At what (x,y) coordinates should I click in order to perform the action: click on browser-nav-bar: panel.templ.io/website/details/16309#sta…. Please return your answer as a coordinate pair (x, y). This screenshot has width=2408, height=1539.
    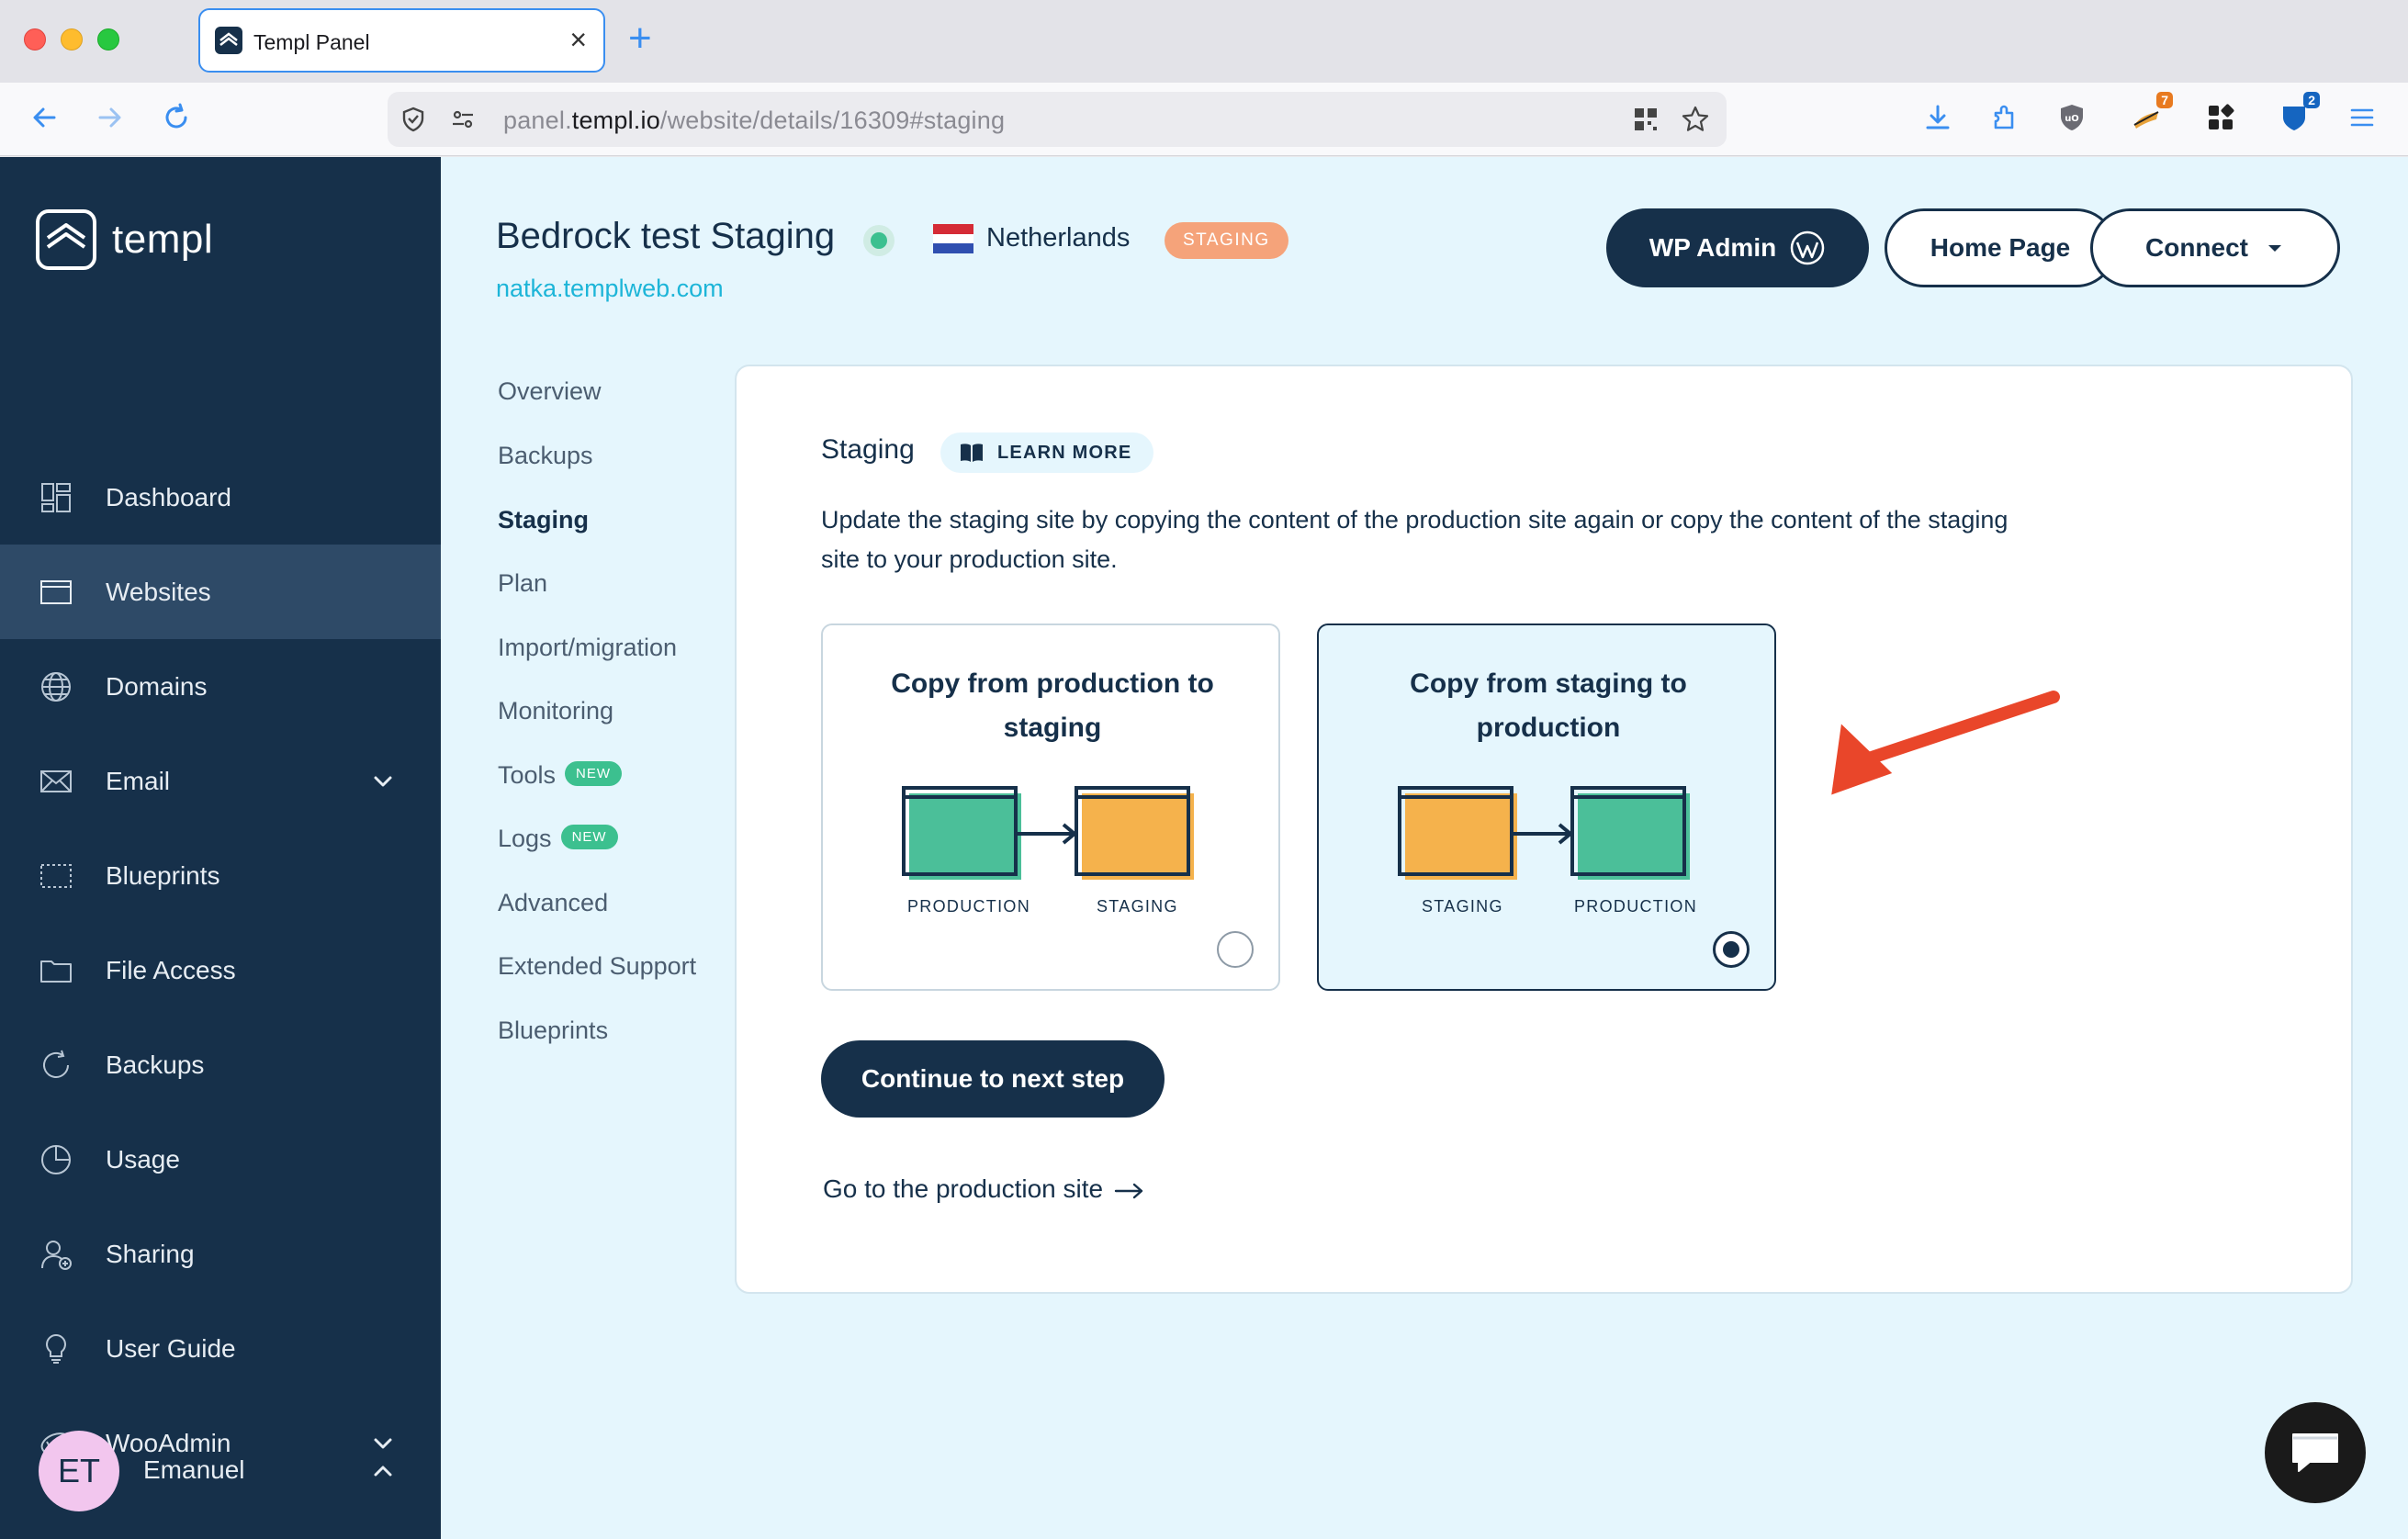
    Looking at the image, I should click on (1204, 119).